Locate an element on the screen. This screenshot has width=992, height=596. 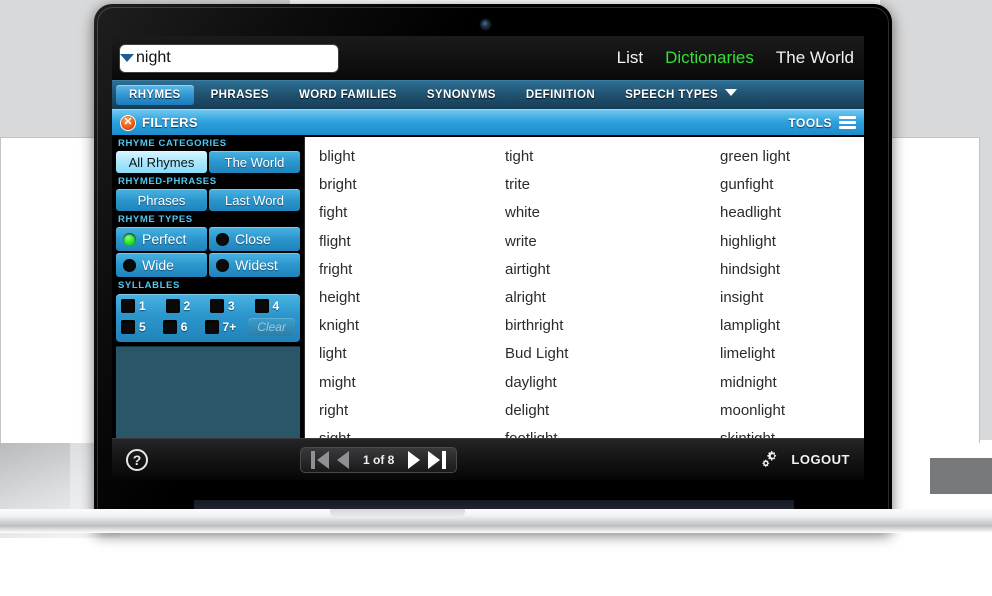
syllable-checkbox-2: 2 is located at coordinates (186, 306).